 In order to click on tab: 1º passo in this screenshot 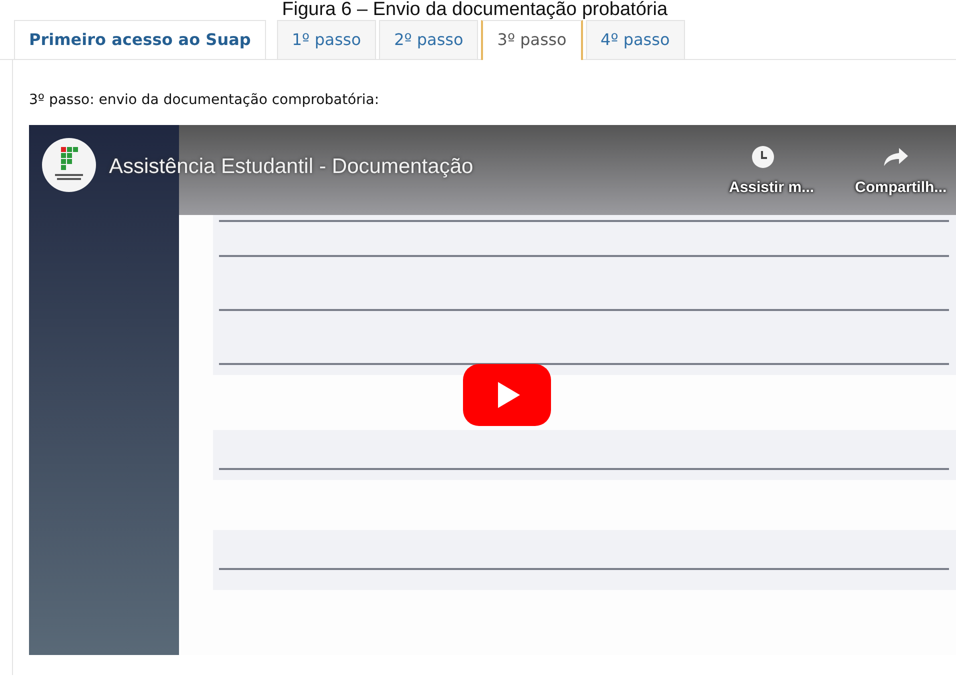, I will do `click(326, 39)`.